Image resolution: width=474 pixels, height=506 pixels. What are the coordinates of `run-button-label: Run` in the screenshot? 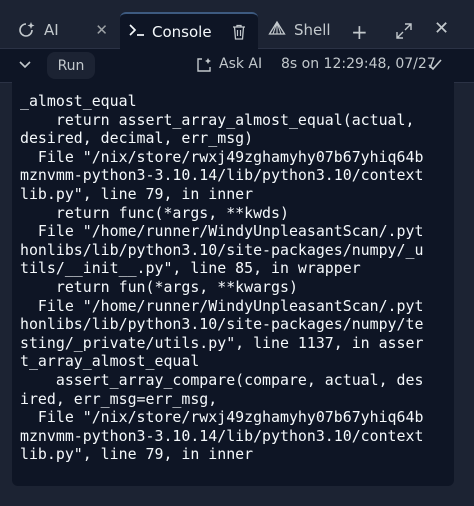 It's located at (71, 65).